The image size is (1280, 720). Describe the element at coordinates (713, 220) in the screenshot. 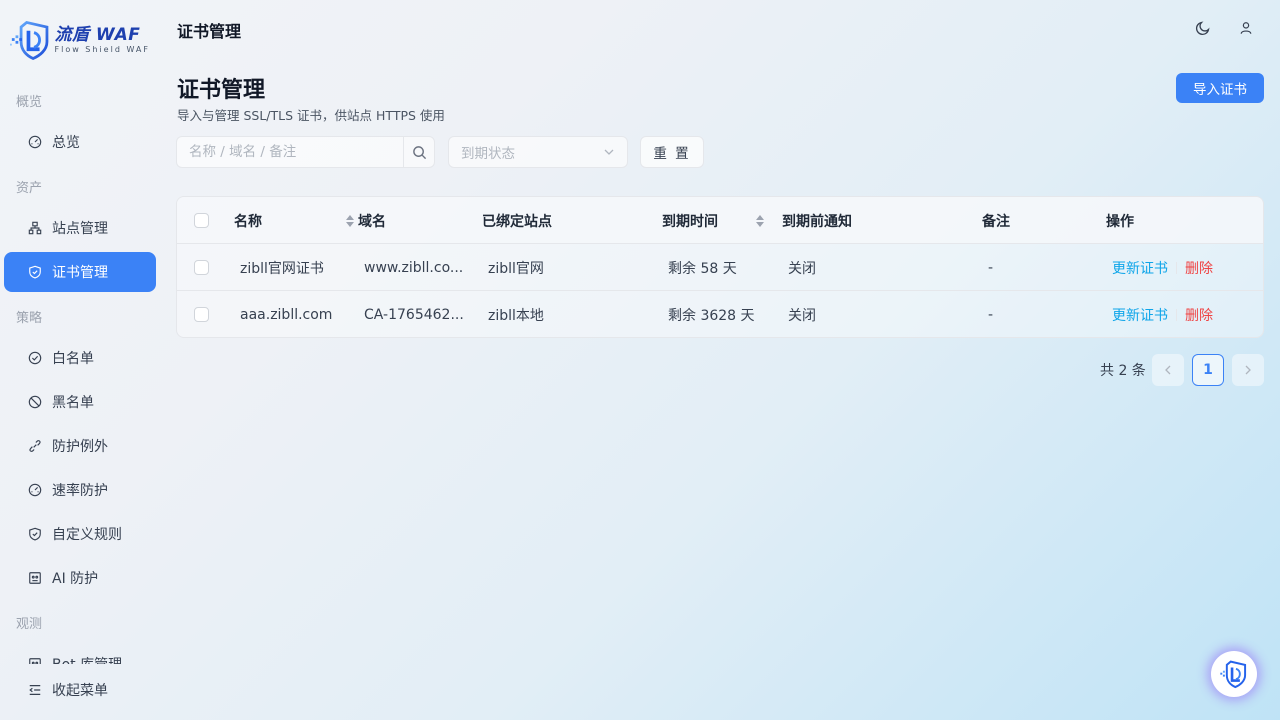

I see `column-header-expire: 到期时间` at that location.